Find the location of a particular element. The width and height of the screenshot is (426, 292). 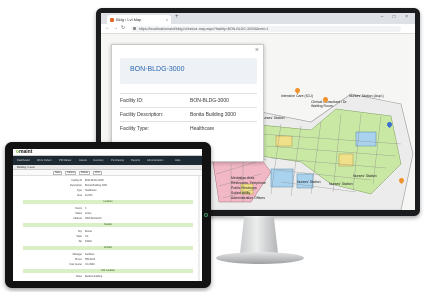

lock-icon is located at coordinates (134, 28).